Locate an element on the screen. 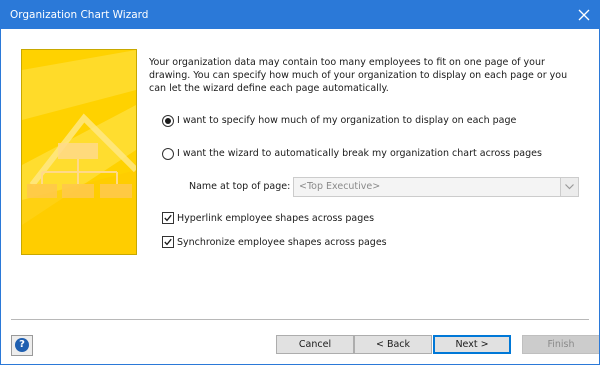 This screenshot has height=365, width=600. radio-selected-dot is located at coordinates (168, 121).